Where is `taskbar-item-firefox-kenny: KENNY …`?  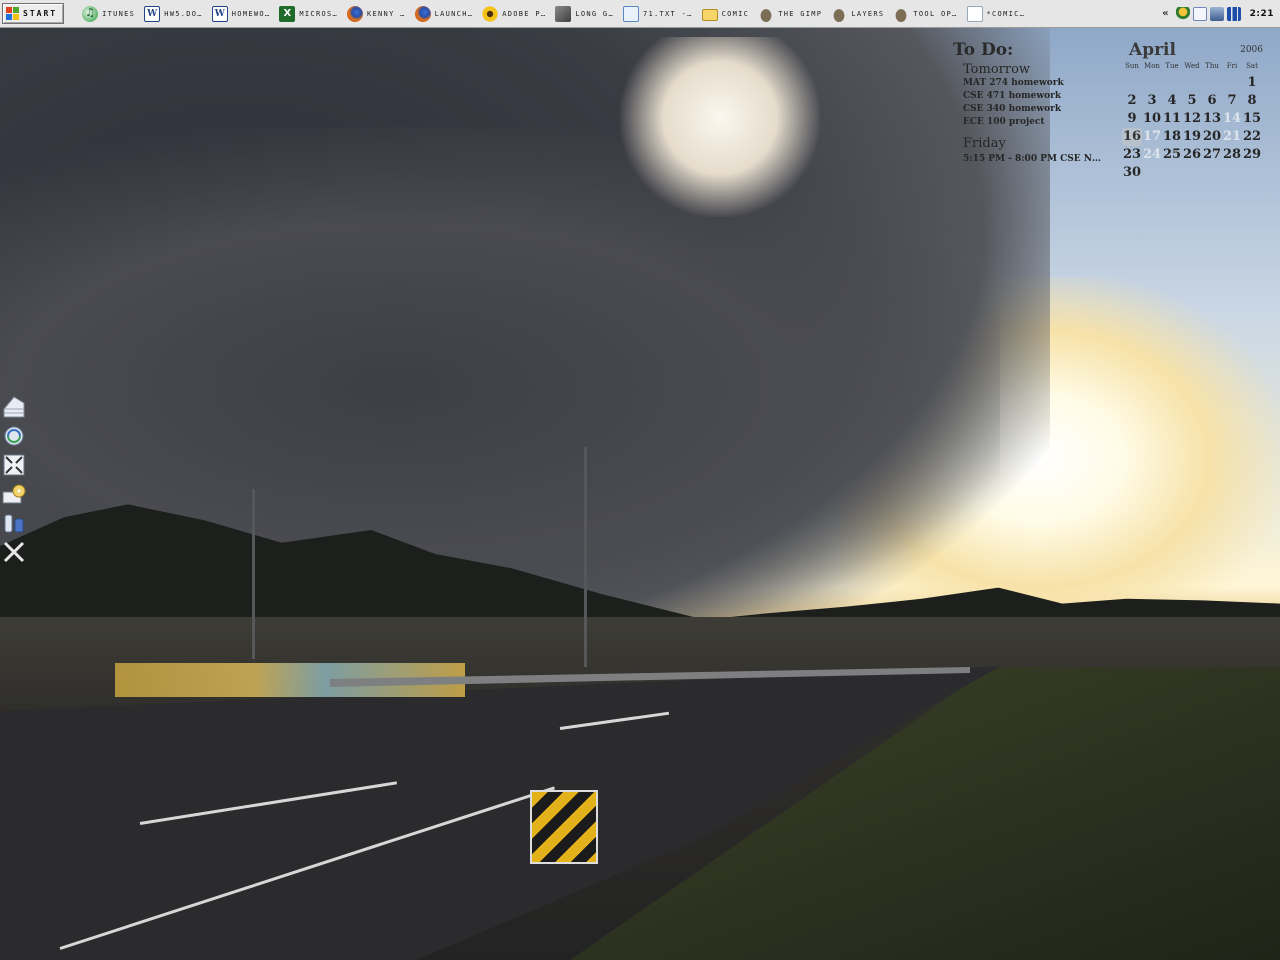
taskbar-item-firefox-kenny: KENNY … is located at coordinates (376, 13).